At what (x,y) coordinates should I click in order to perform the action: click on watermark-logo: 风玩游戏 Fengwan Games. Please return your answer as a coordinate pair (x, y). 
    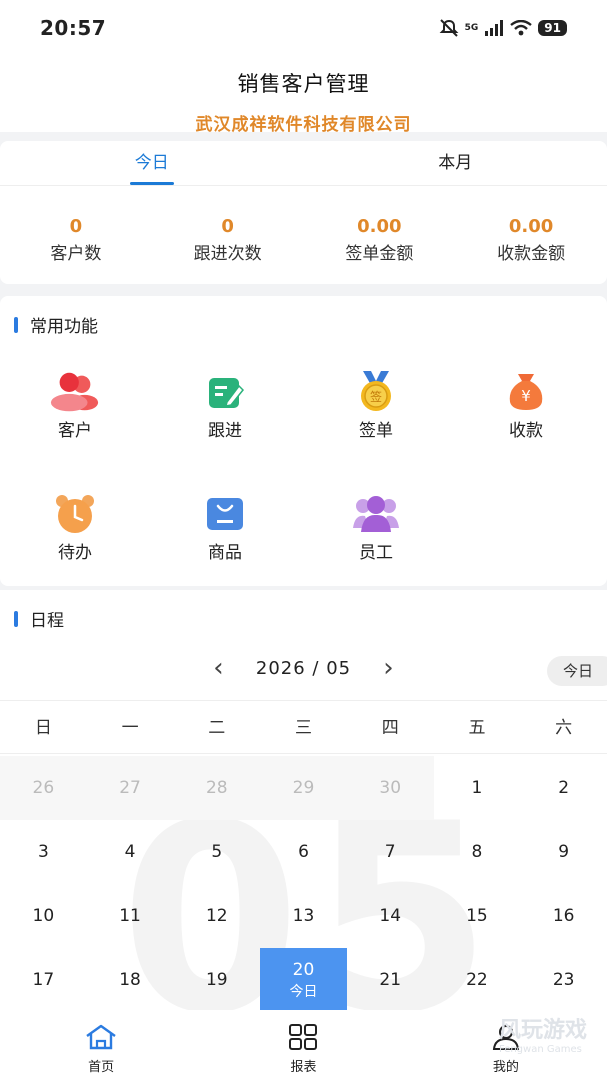
    Looking at the image, I should click on (543, 1033).